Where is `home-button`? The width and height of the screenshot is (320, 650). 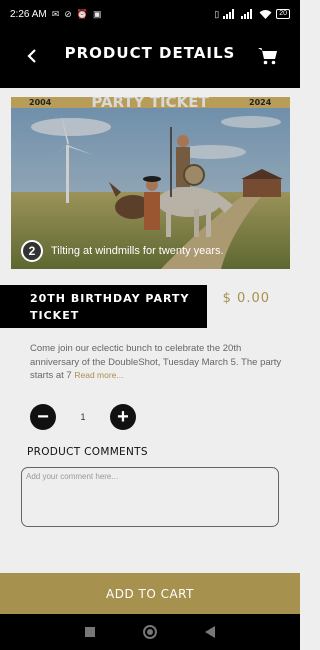 home-button is located at coordinates (150, 632).